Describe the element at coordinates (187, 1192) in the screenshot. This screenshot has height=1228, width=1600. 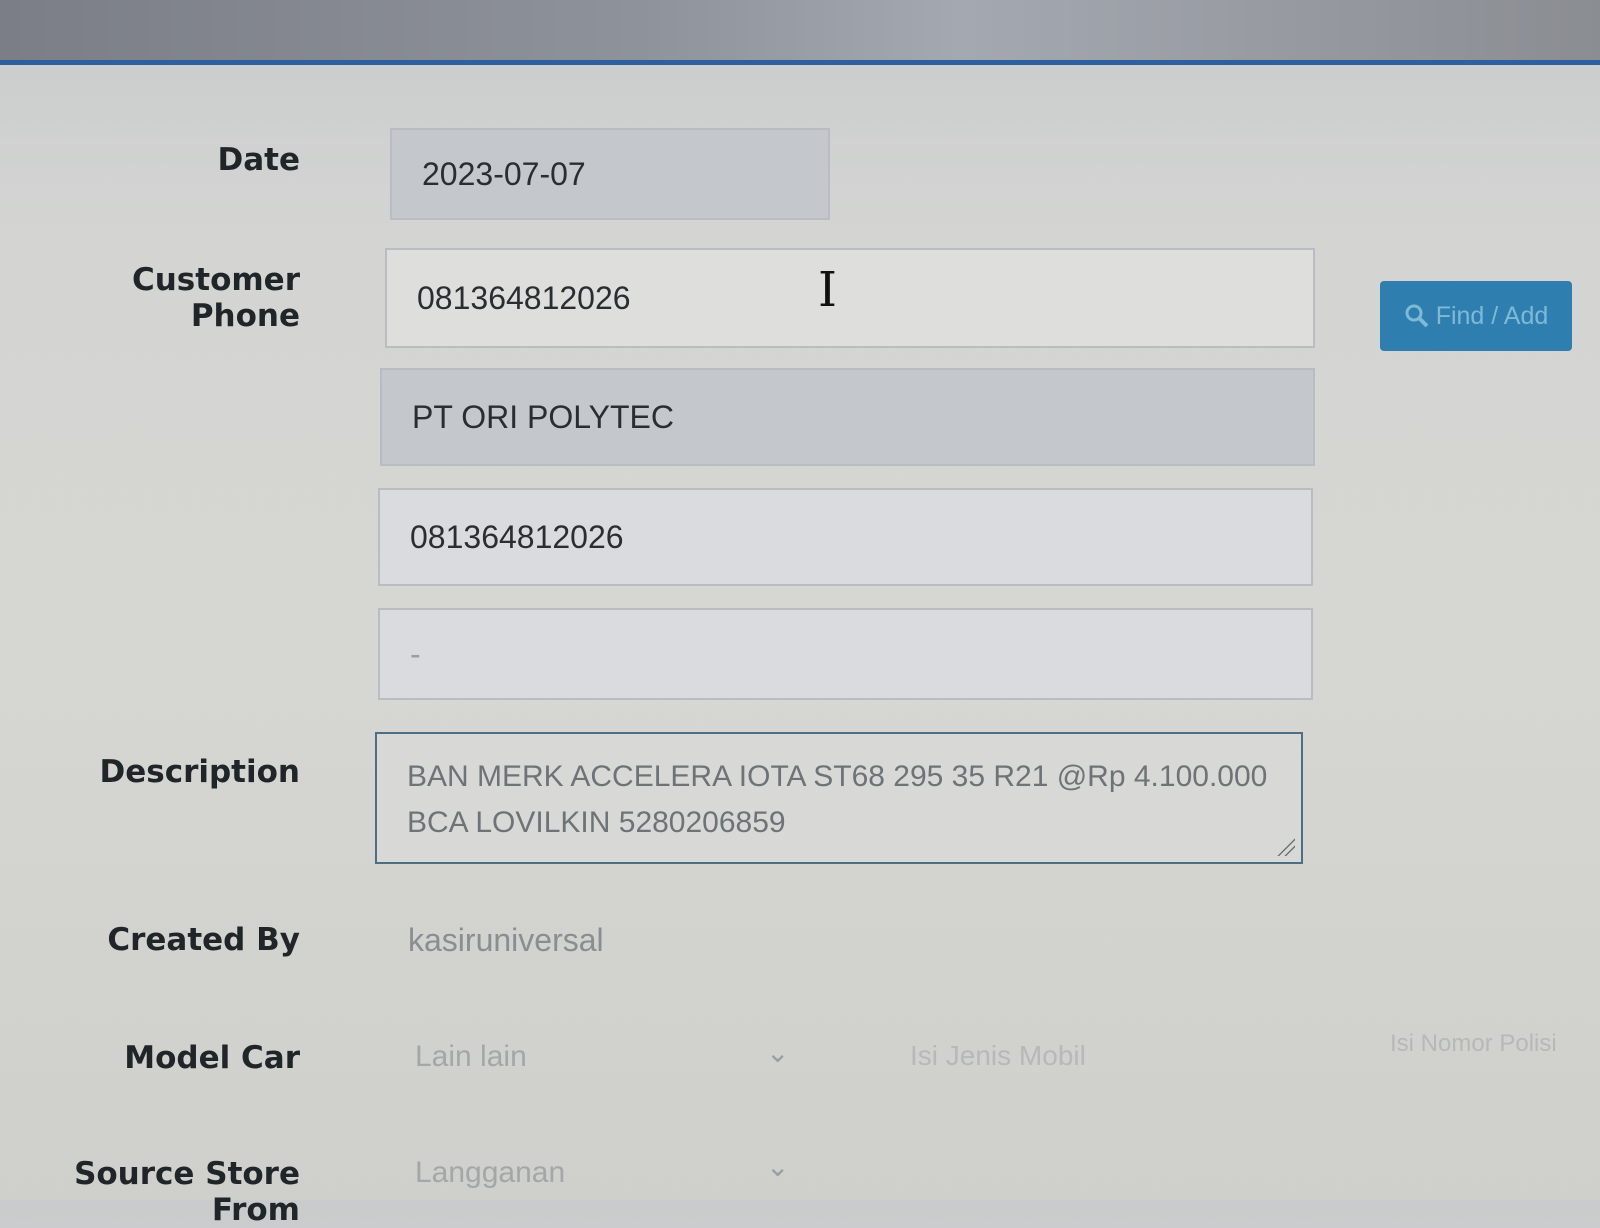
I see `source-store-label: Source Store From` at that location.